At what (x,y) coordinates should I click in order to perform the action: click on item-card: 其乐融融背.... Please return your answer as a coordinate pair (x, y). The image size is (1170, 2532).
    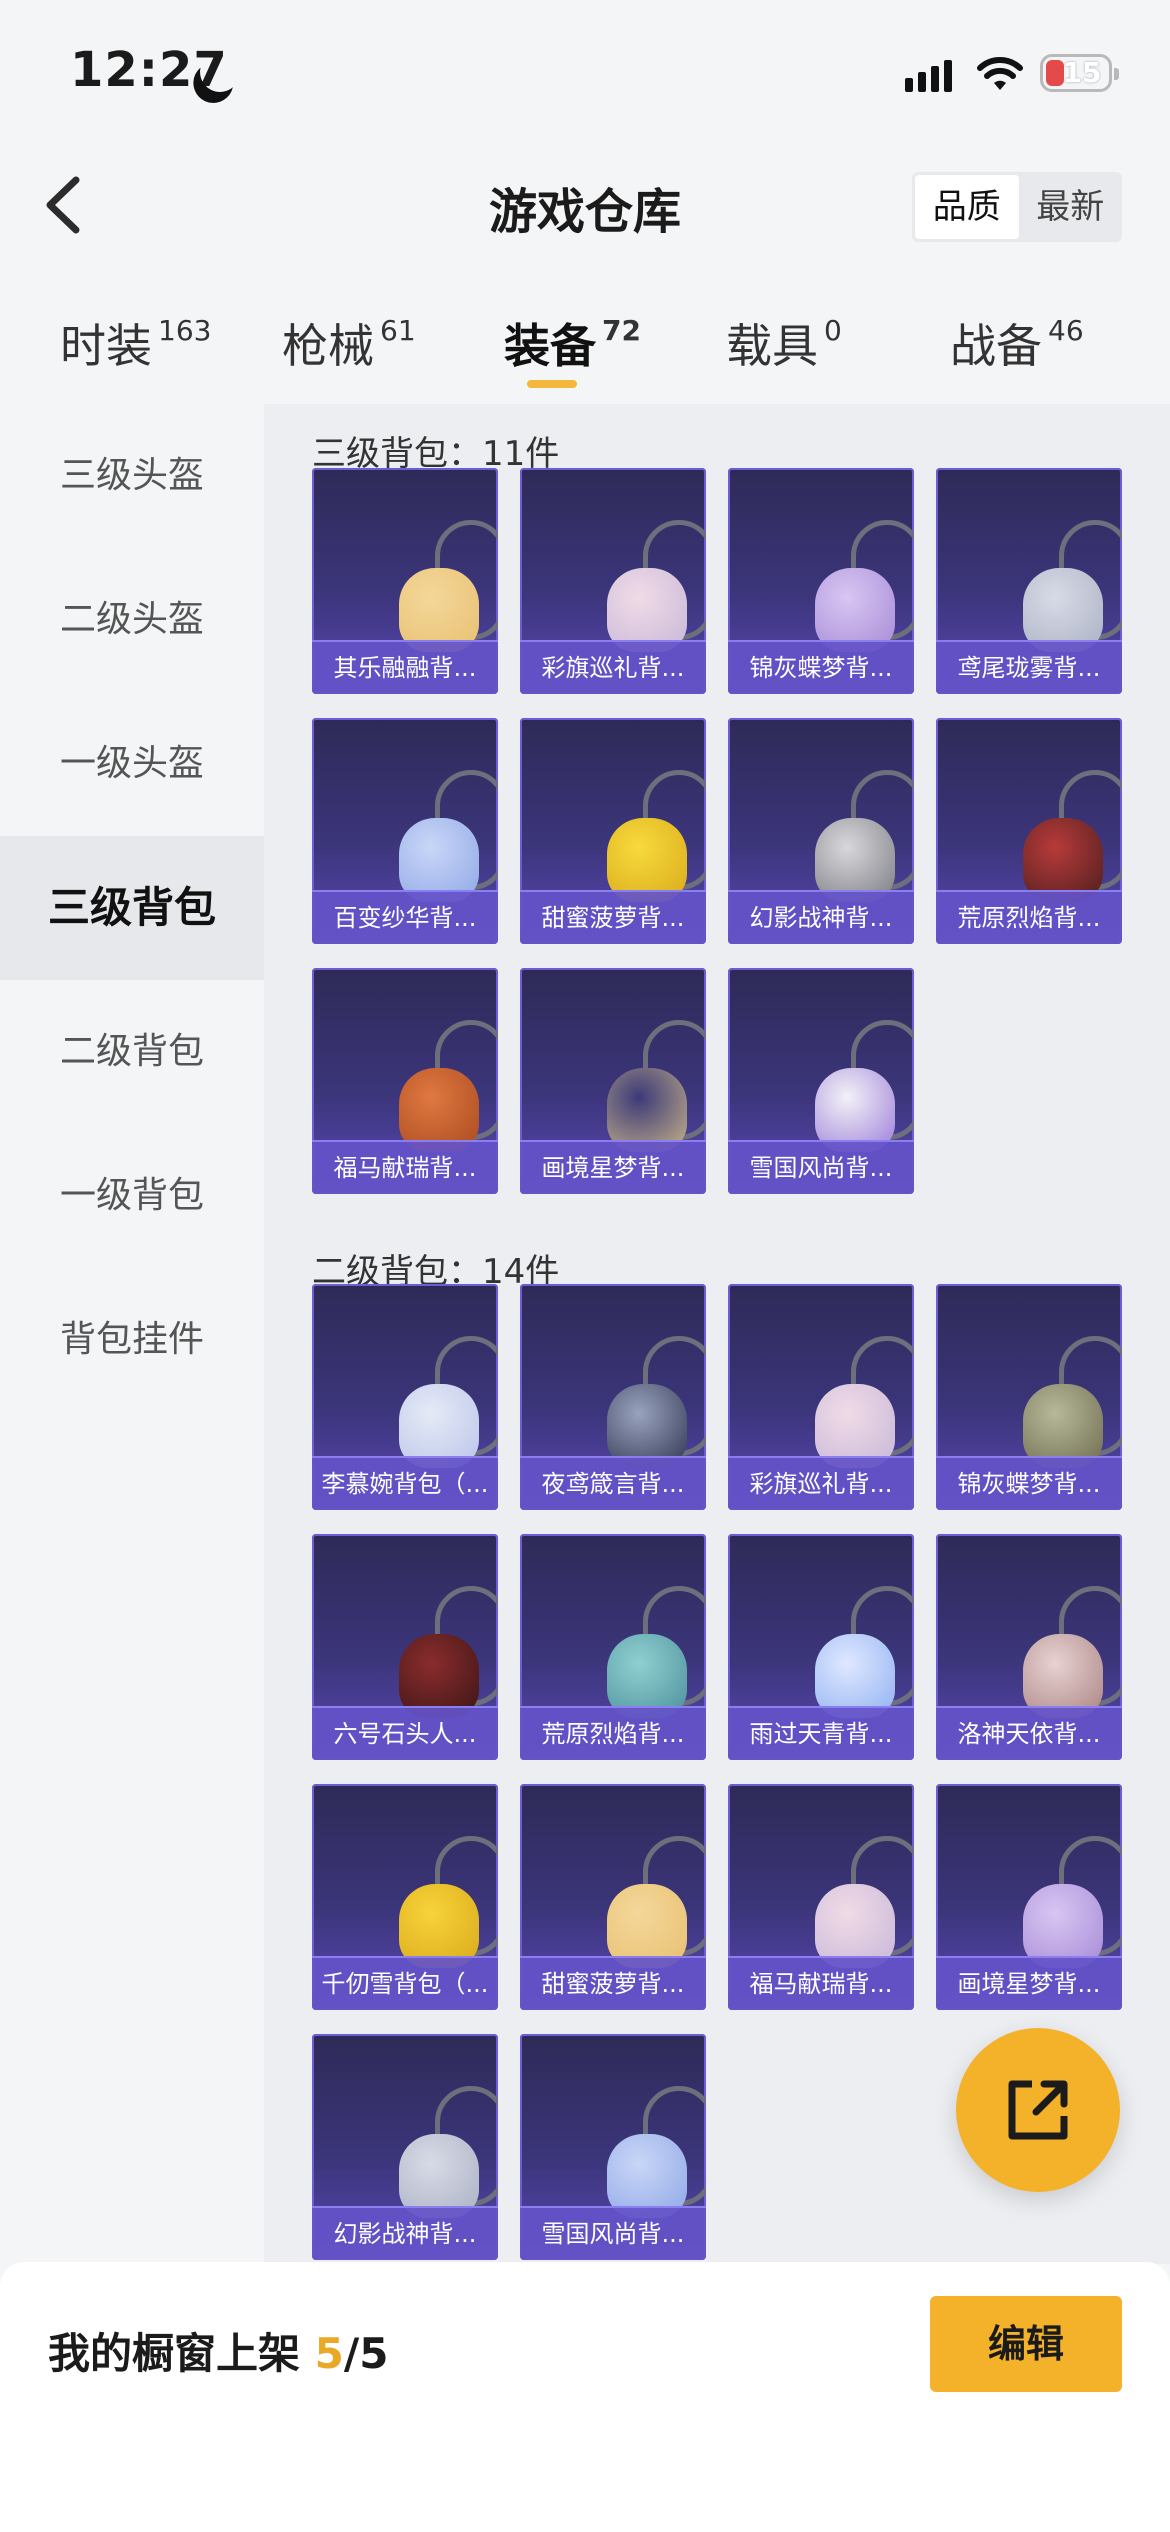
    Looking at the image, I should click on (405, 581).